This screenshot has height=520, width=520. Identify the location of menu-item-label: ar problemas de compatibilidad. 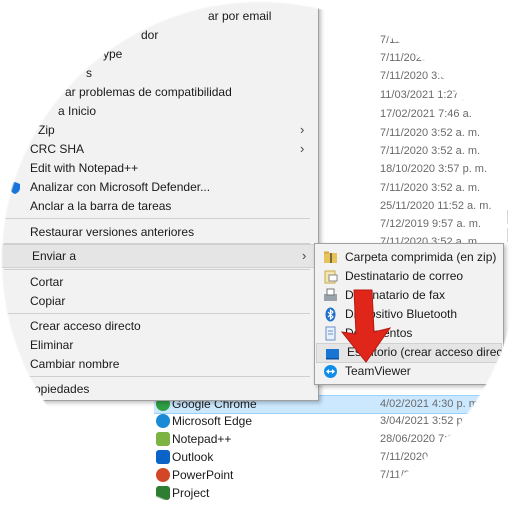
(148, 92).